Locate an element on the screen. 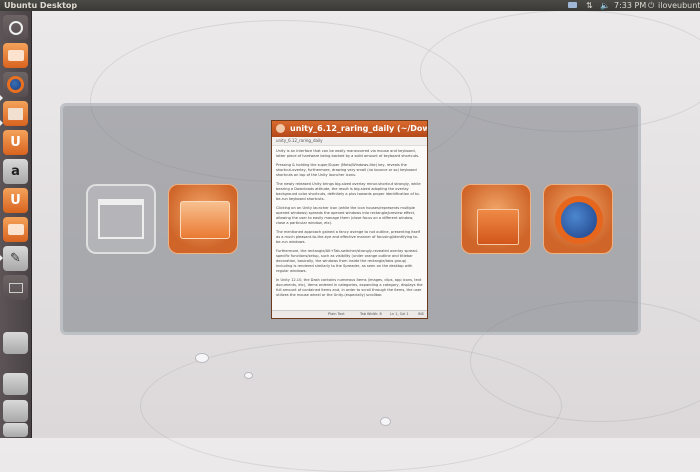 This screenshot has height=472, width=700. close-icon is located at coordinates (280, 128).